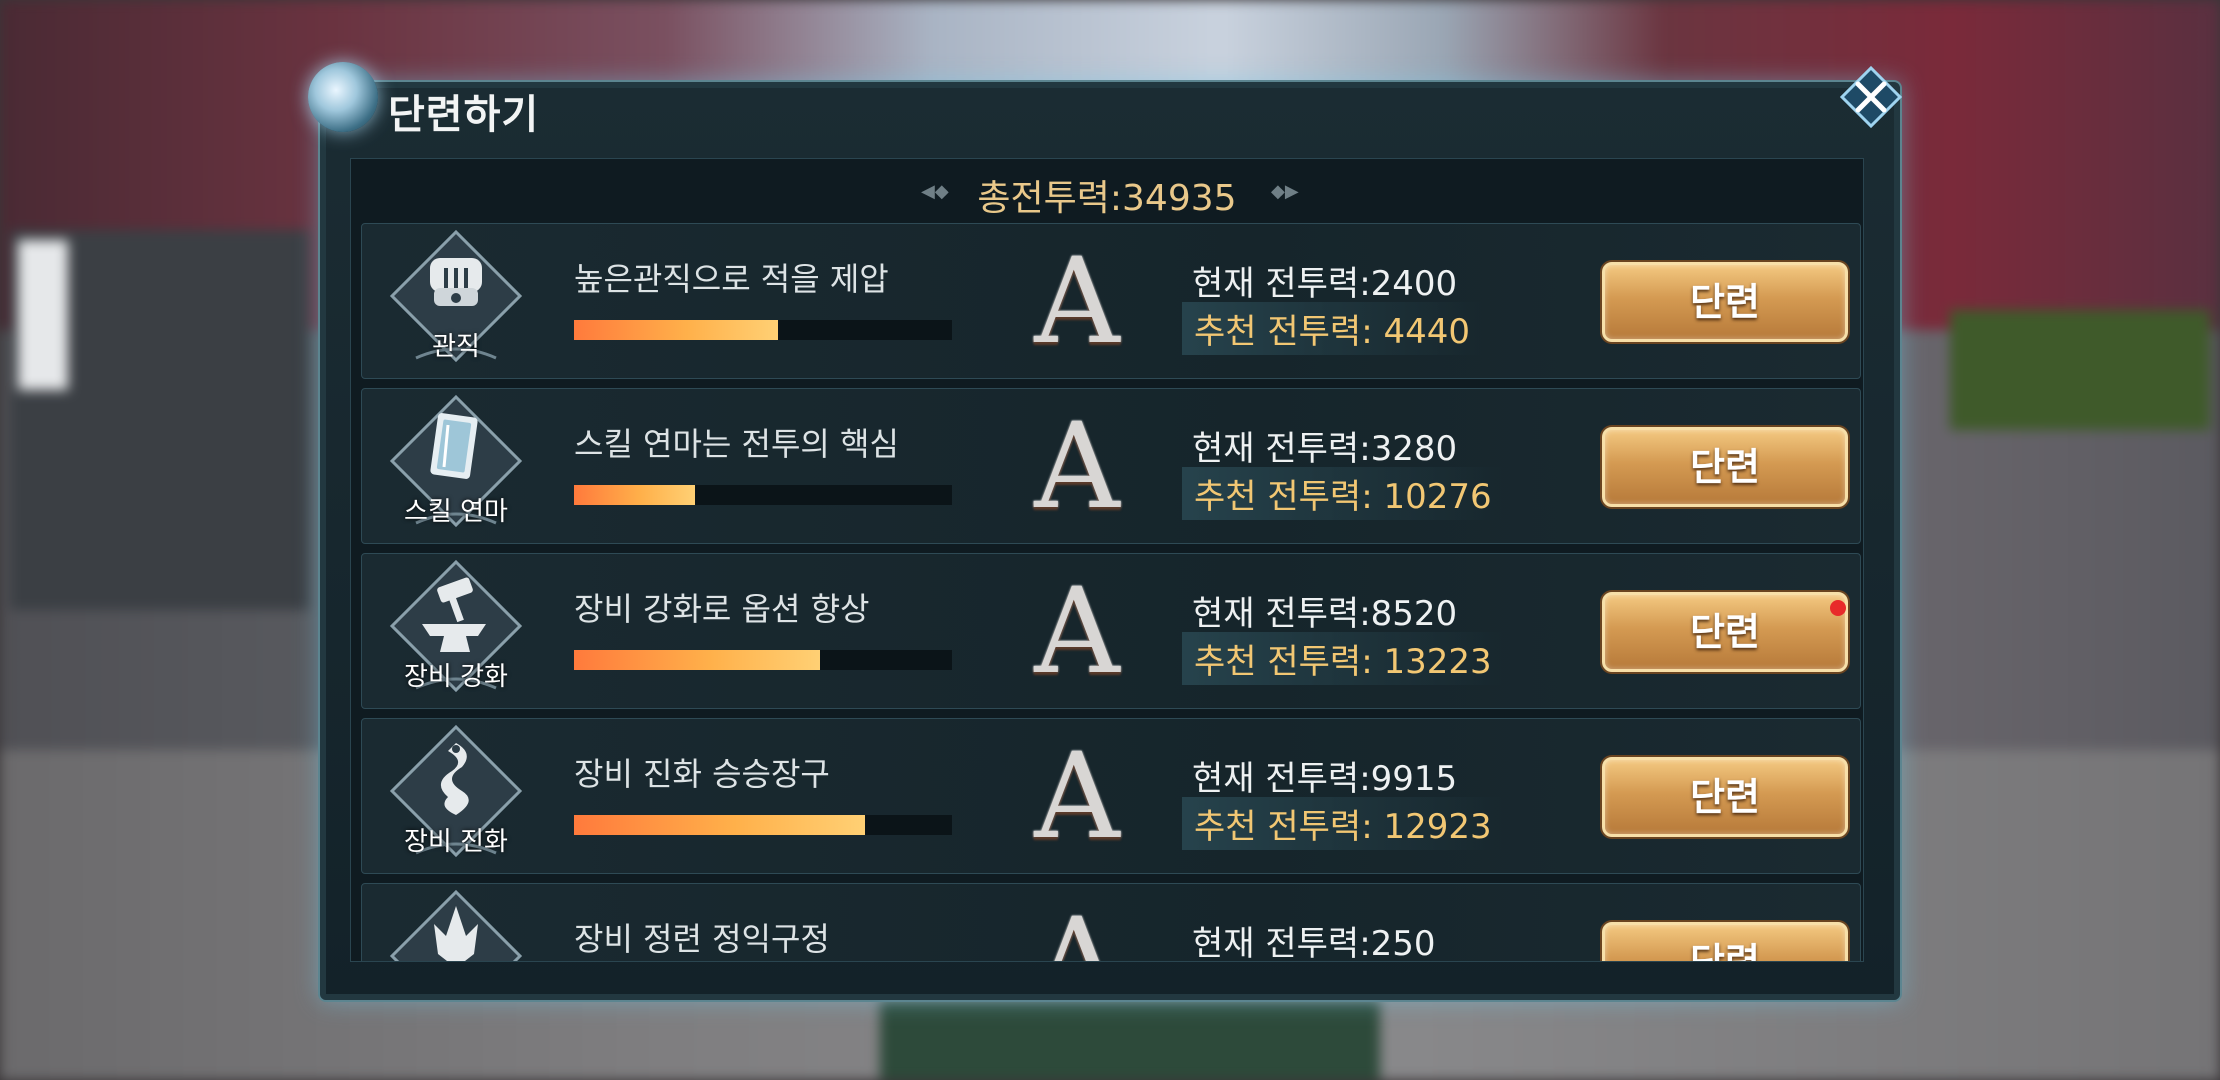 The image size is (2220, 1080). Describe the element at coordinates (1285, 191) in the screenshot. I see `right-ornament-icon: ◆▶` at that location.